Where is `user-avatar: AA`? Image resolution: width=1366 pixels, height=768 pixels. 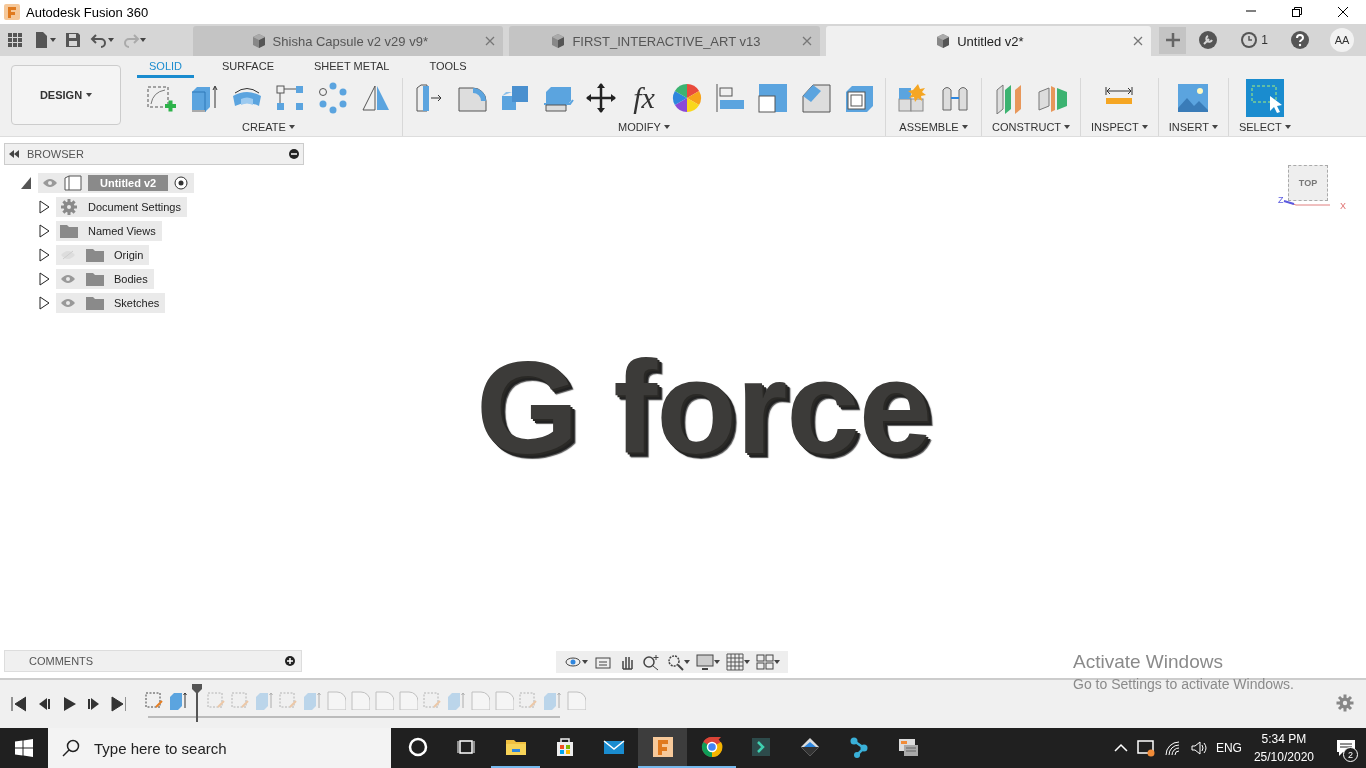
user-avatar: AA is located at coordinates (1342, 40).